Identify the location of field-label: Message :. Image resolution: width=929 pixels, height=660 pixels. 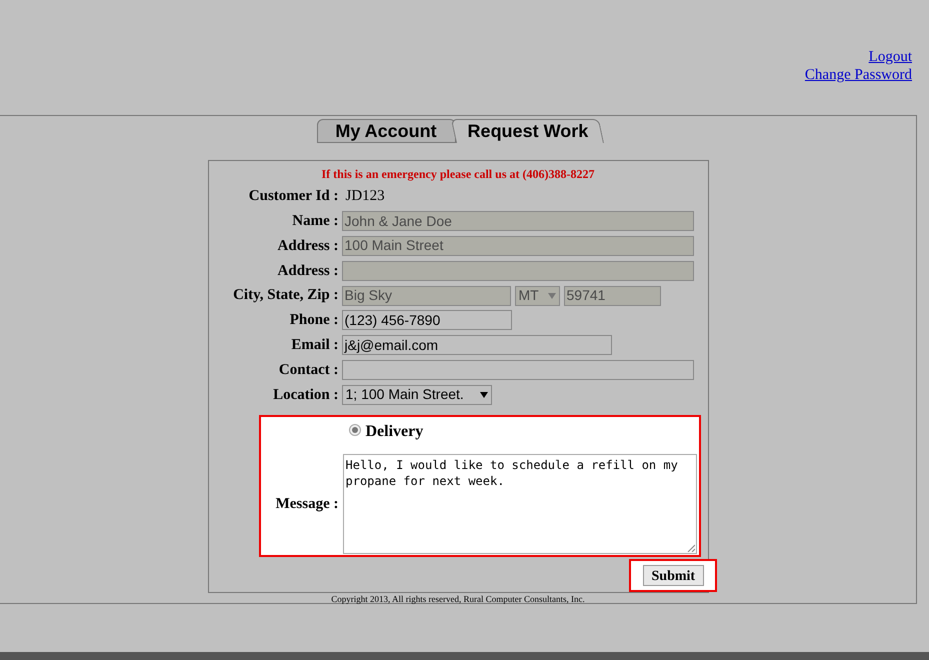
(306, 504).